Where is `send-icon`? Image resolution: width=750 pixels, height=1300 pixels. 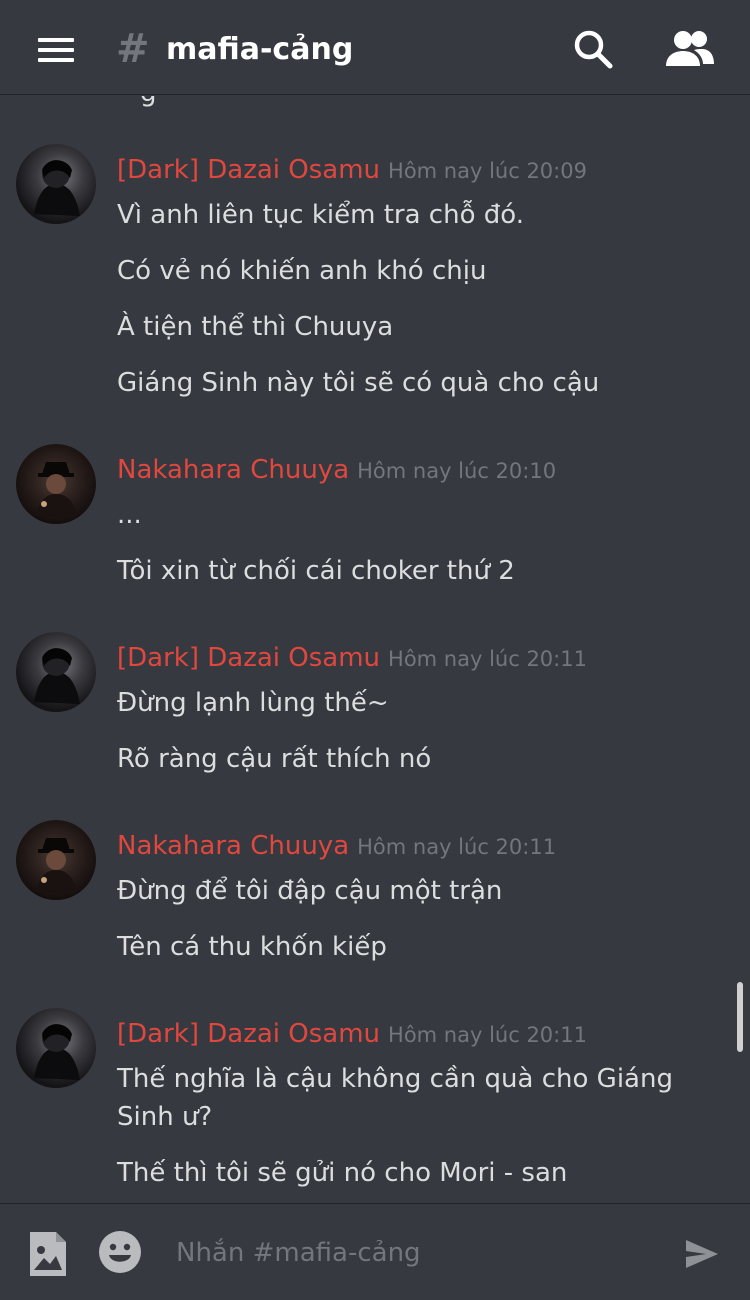
send-icon is located at coordinates (702, 1254).